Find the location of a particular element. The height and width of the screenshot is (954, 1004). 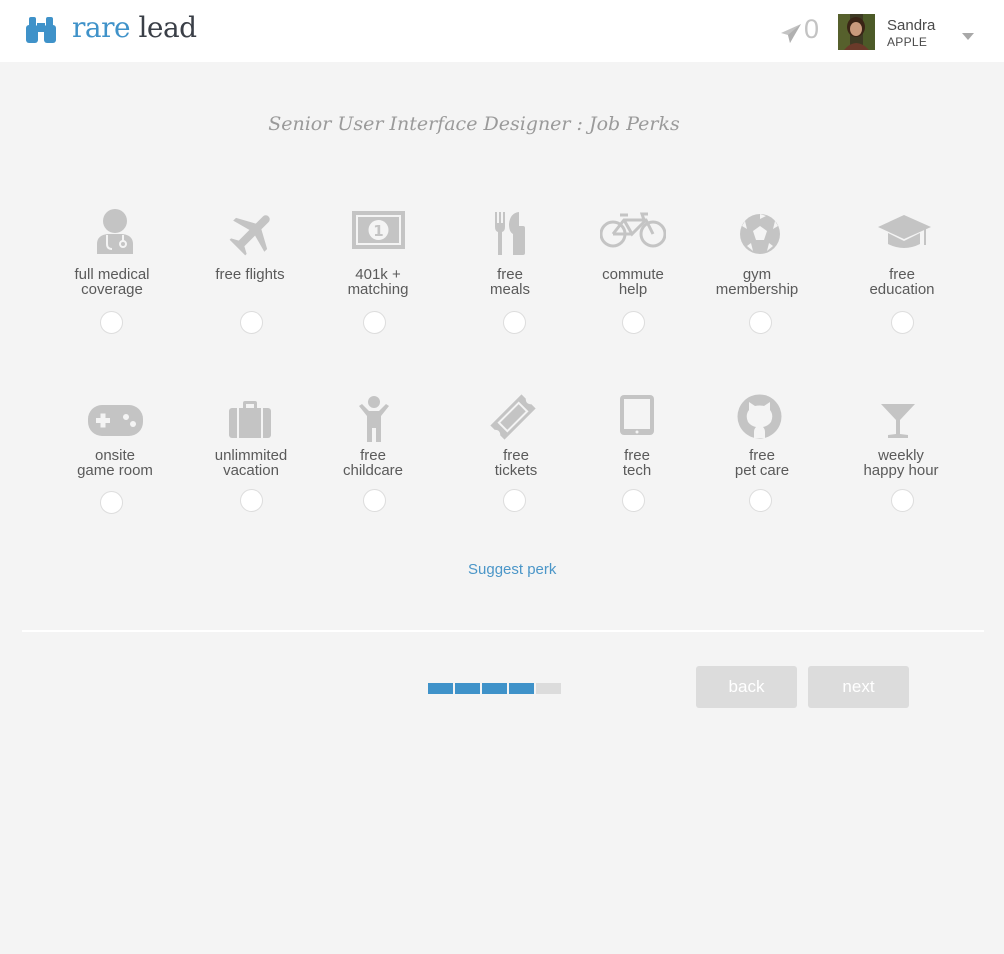

perk-radio-gym-membership is located at coordinates (760, 322).